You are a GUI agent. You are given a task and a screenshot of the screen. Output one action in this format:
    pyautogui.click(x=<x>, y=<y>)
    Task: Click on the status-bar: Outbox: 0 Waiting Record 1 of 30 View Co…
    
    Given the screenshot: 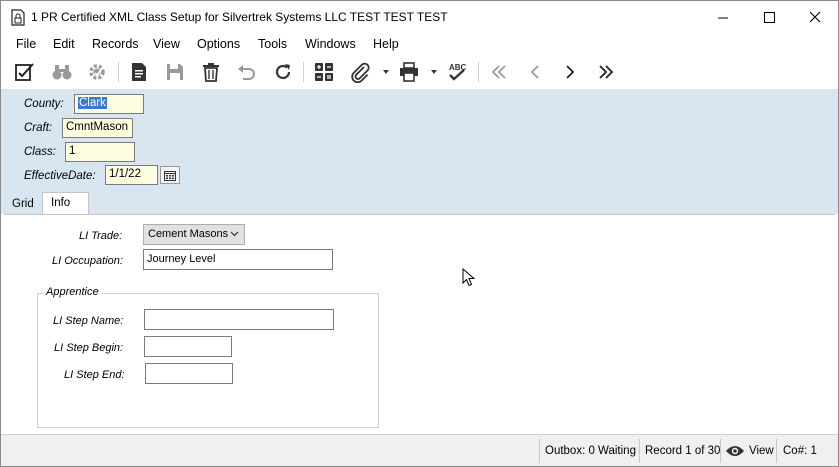 What is the action you would take?
    pyautogui.click(x=419, y=450)
    